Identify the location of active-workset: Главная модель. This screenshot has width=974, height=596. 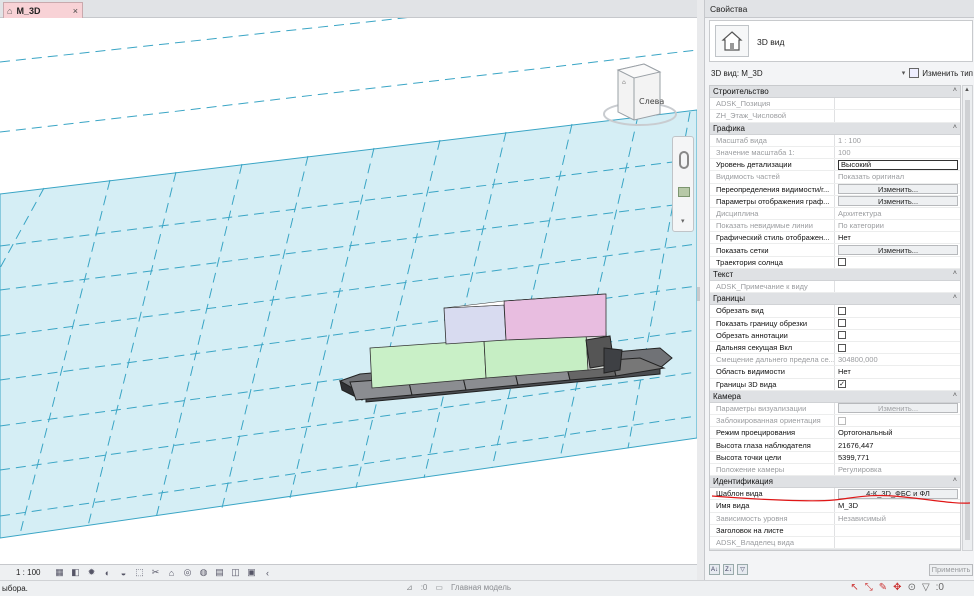
(481, 587).